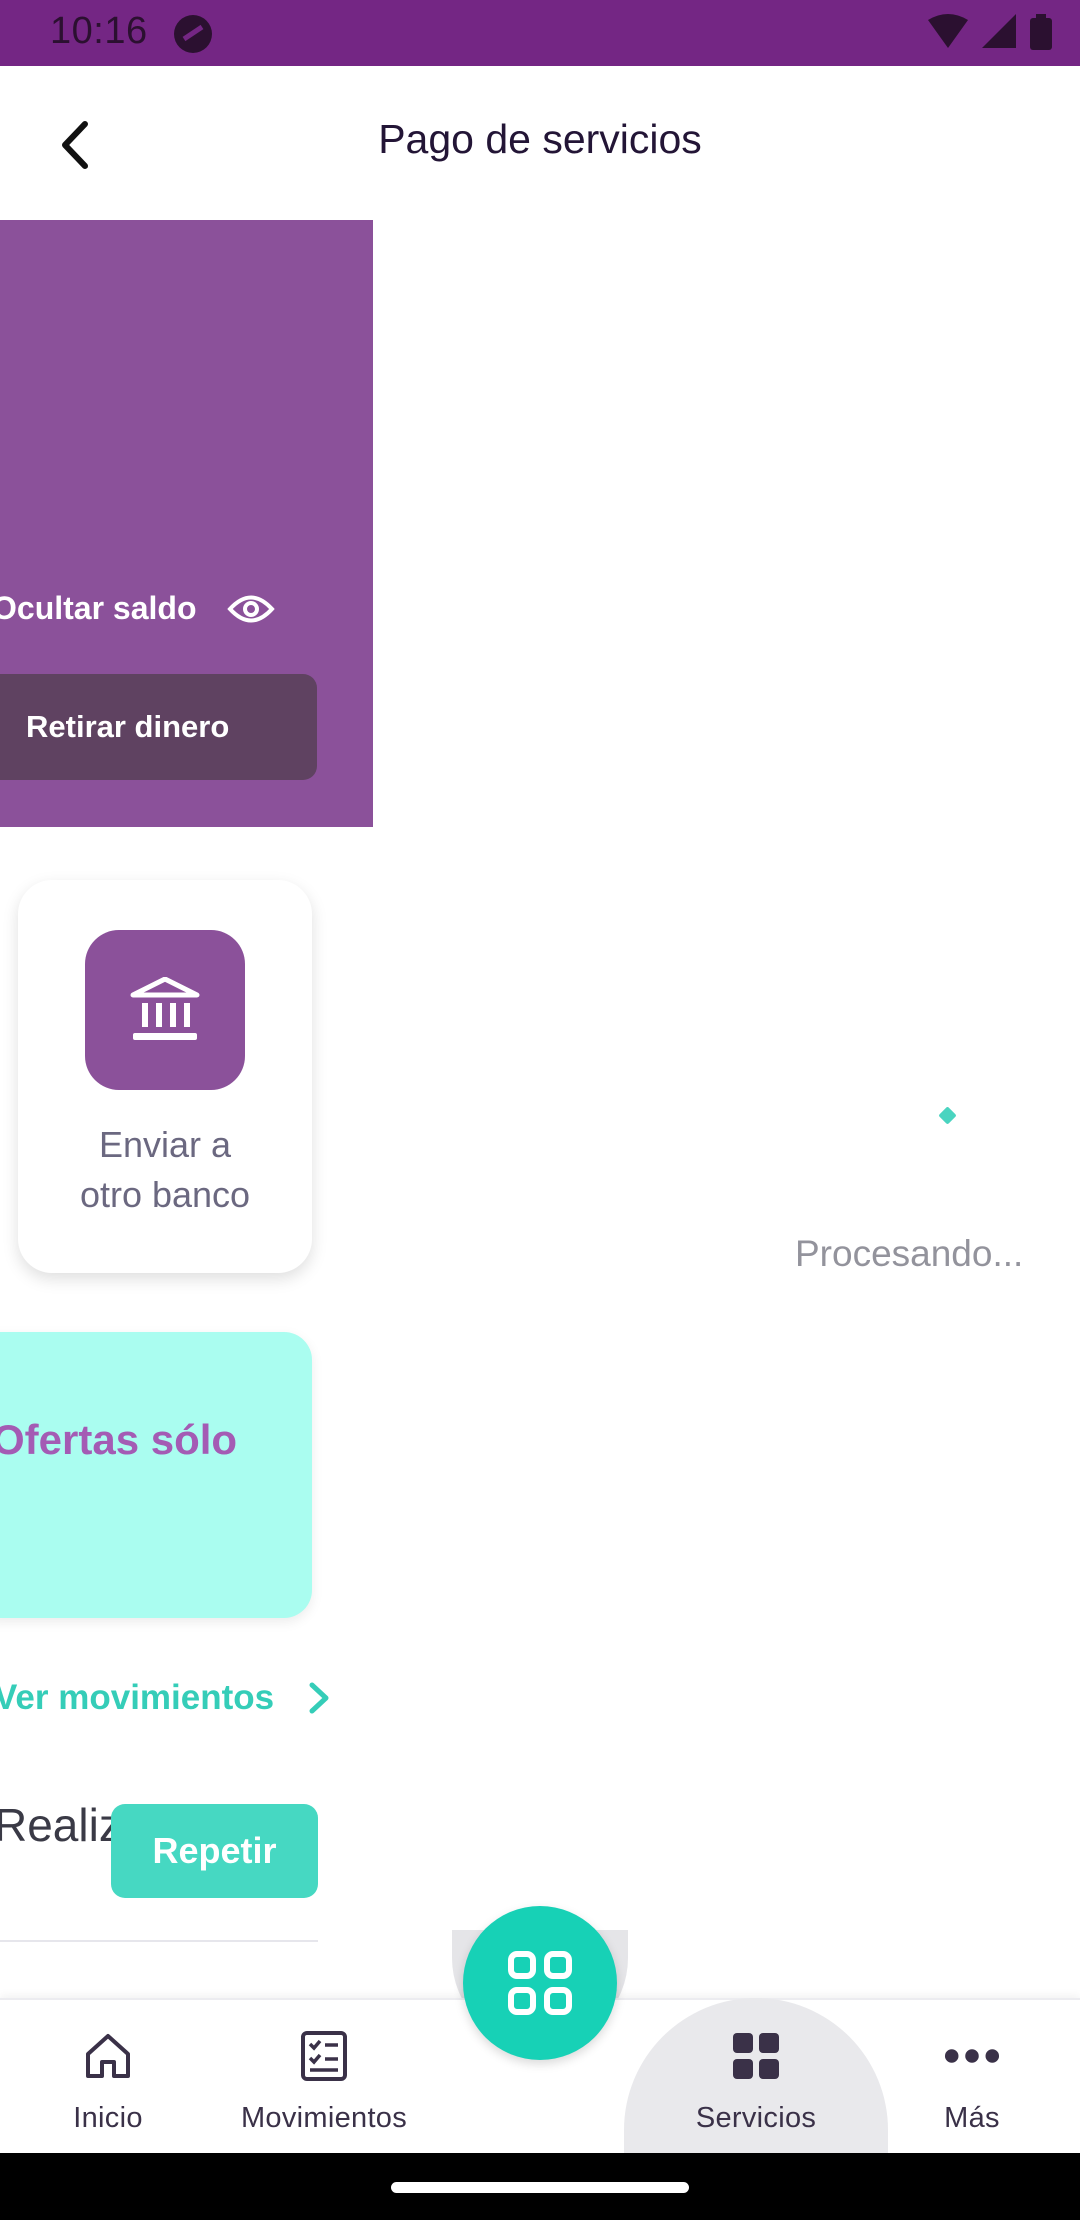 This screenshot has width=1080, height=2220. Describe the element at coordinates (108, 2118) in the screenshot. I see `nav-label-home: Inicio` at that location.